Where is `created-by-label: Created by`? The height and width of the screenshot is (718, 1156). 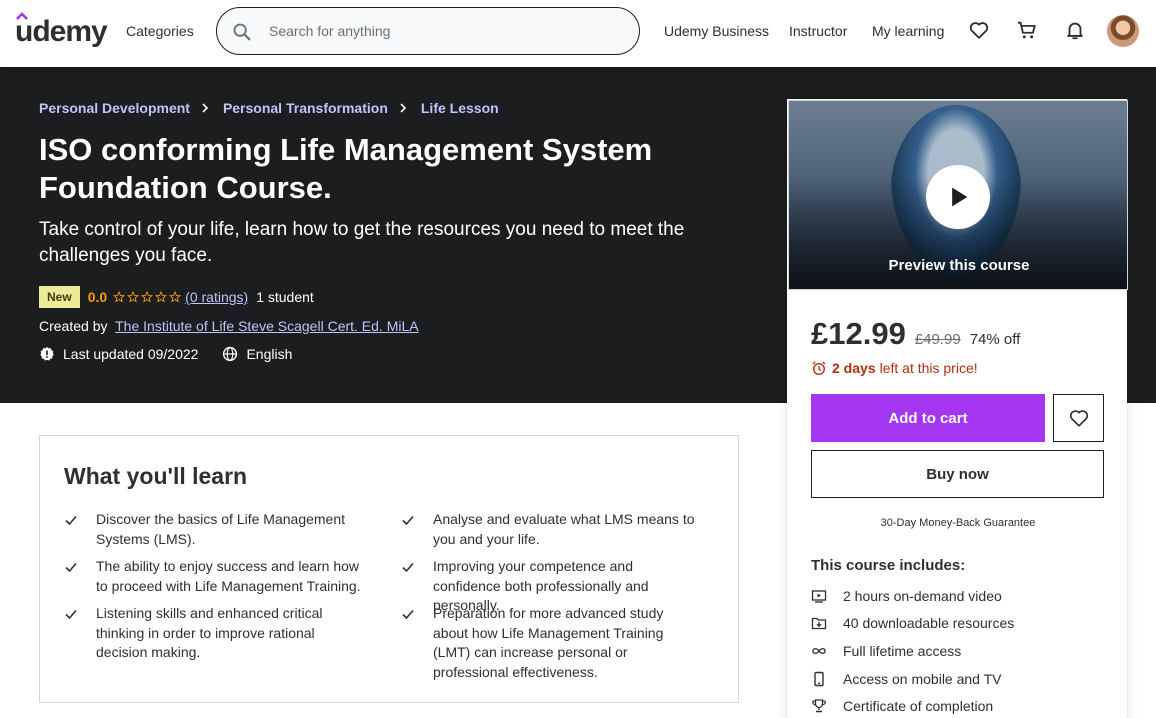 created-by-label: Created by is located at coordinates (73, 326).